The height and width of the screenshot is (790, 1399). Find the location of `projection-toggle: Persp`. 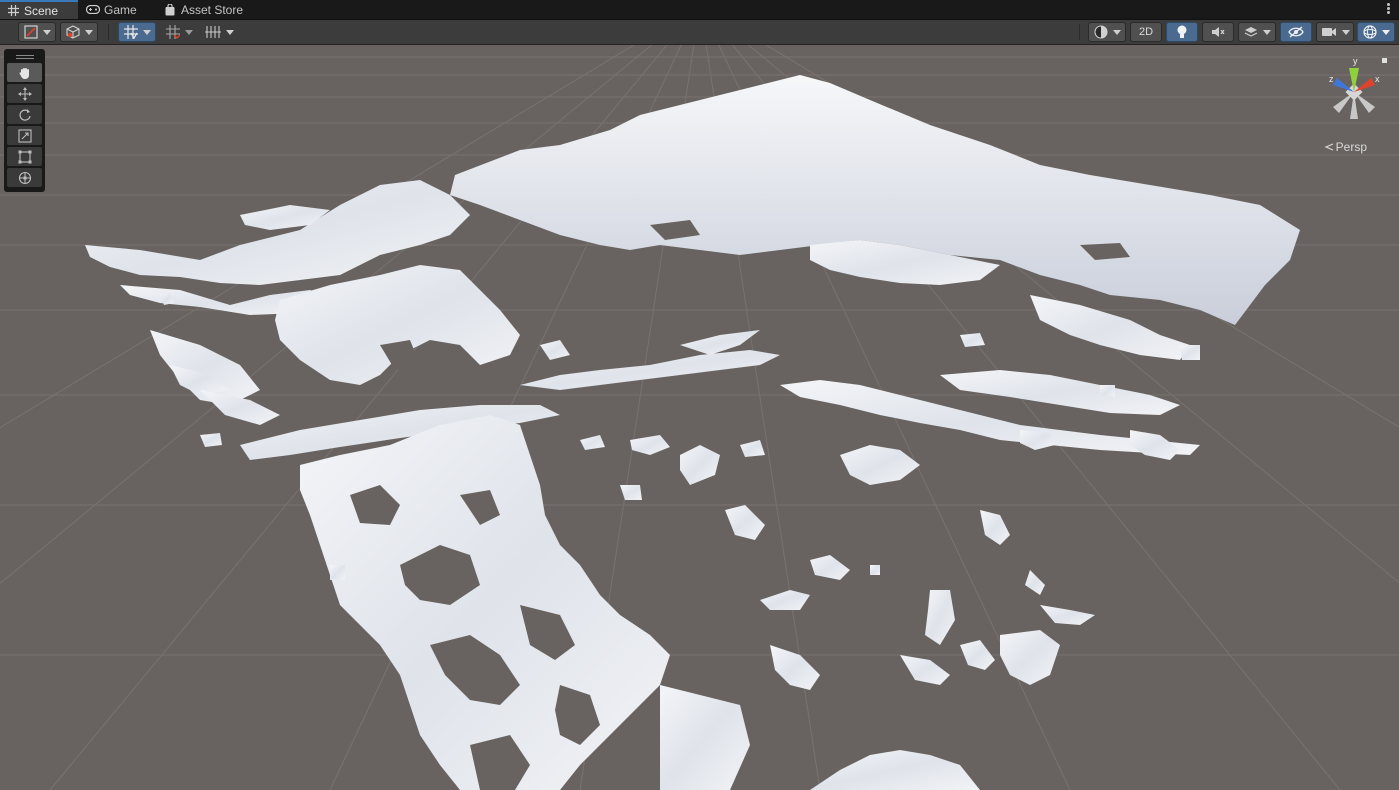

projection-toggle: Persp is located at coordinates (1345, 147).